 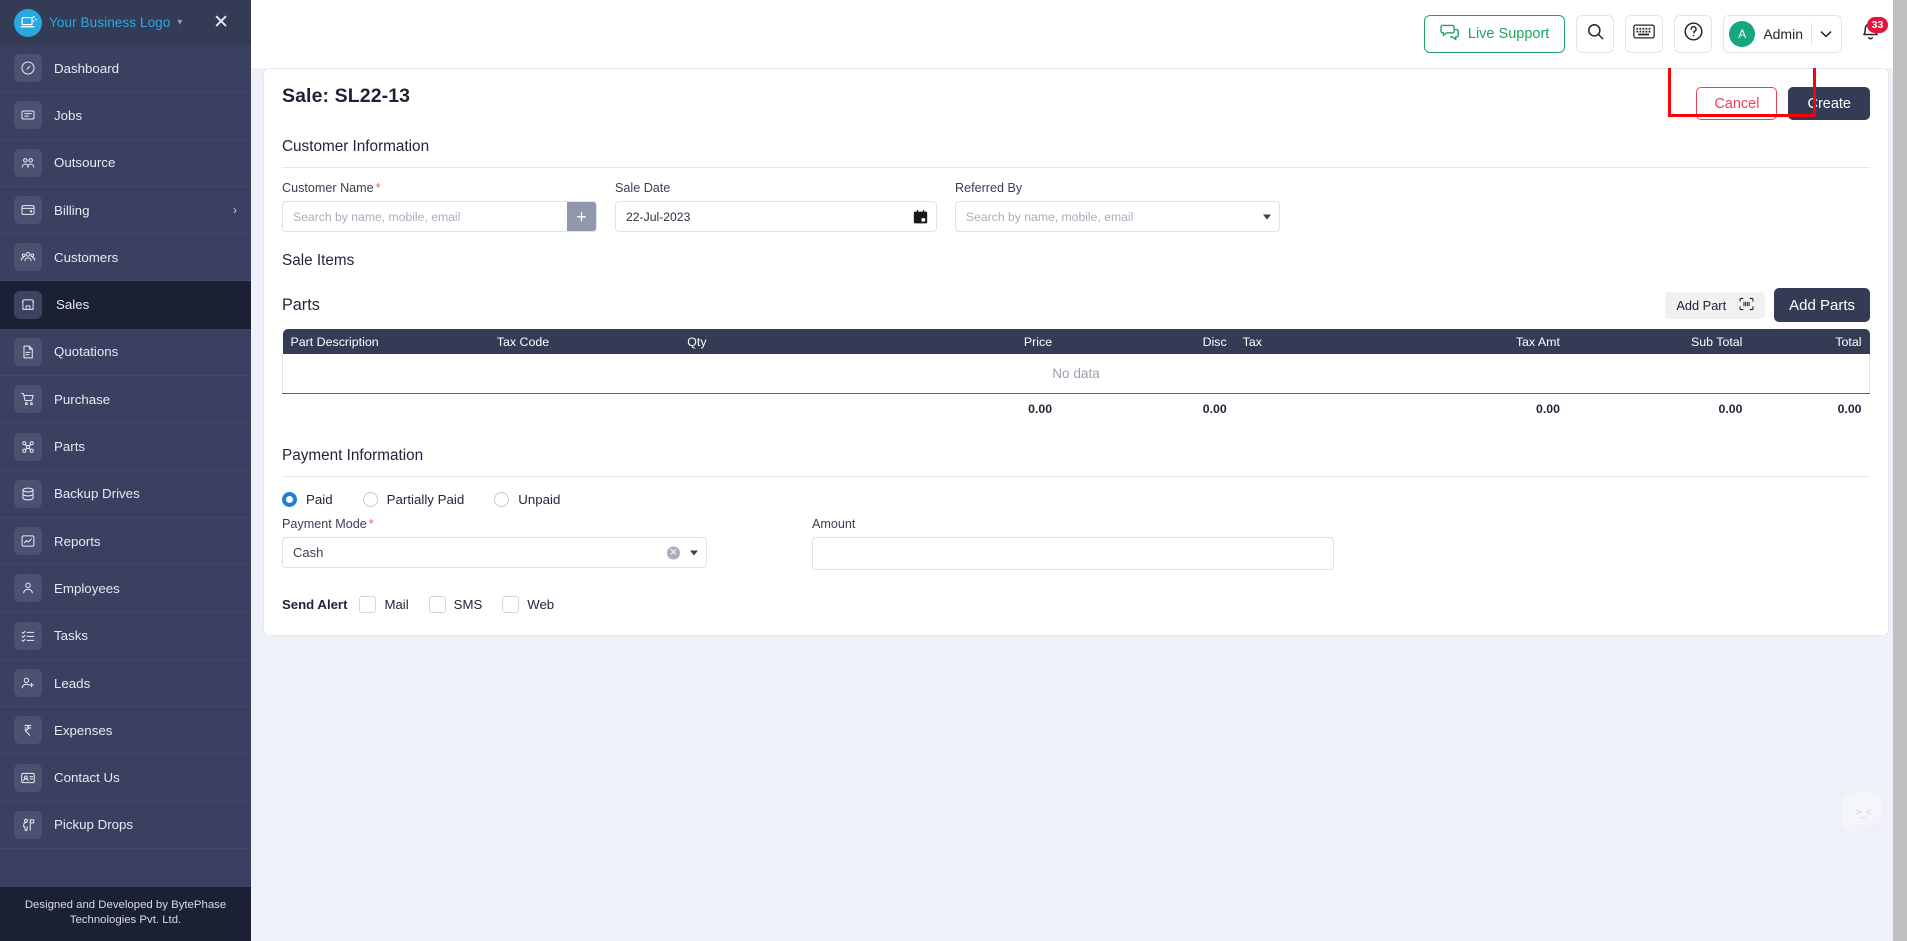 I want to click on floating-assistant-widget: >_<, so click(x=1863, y=813).